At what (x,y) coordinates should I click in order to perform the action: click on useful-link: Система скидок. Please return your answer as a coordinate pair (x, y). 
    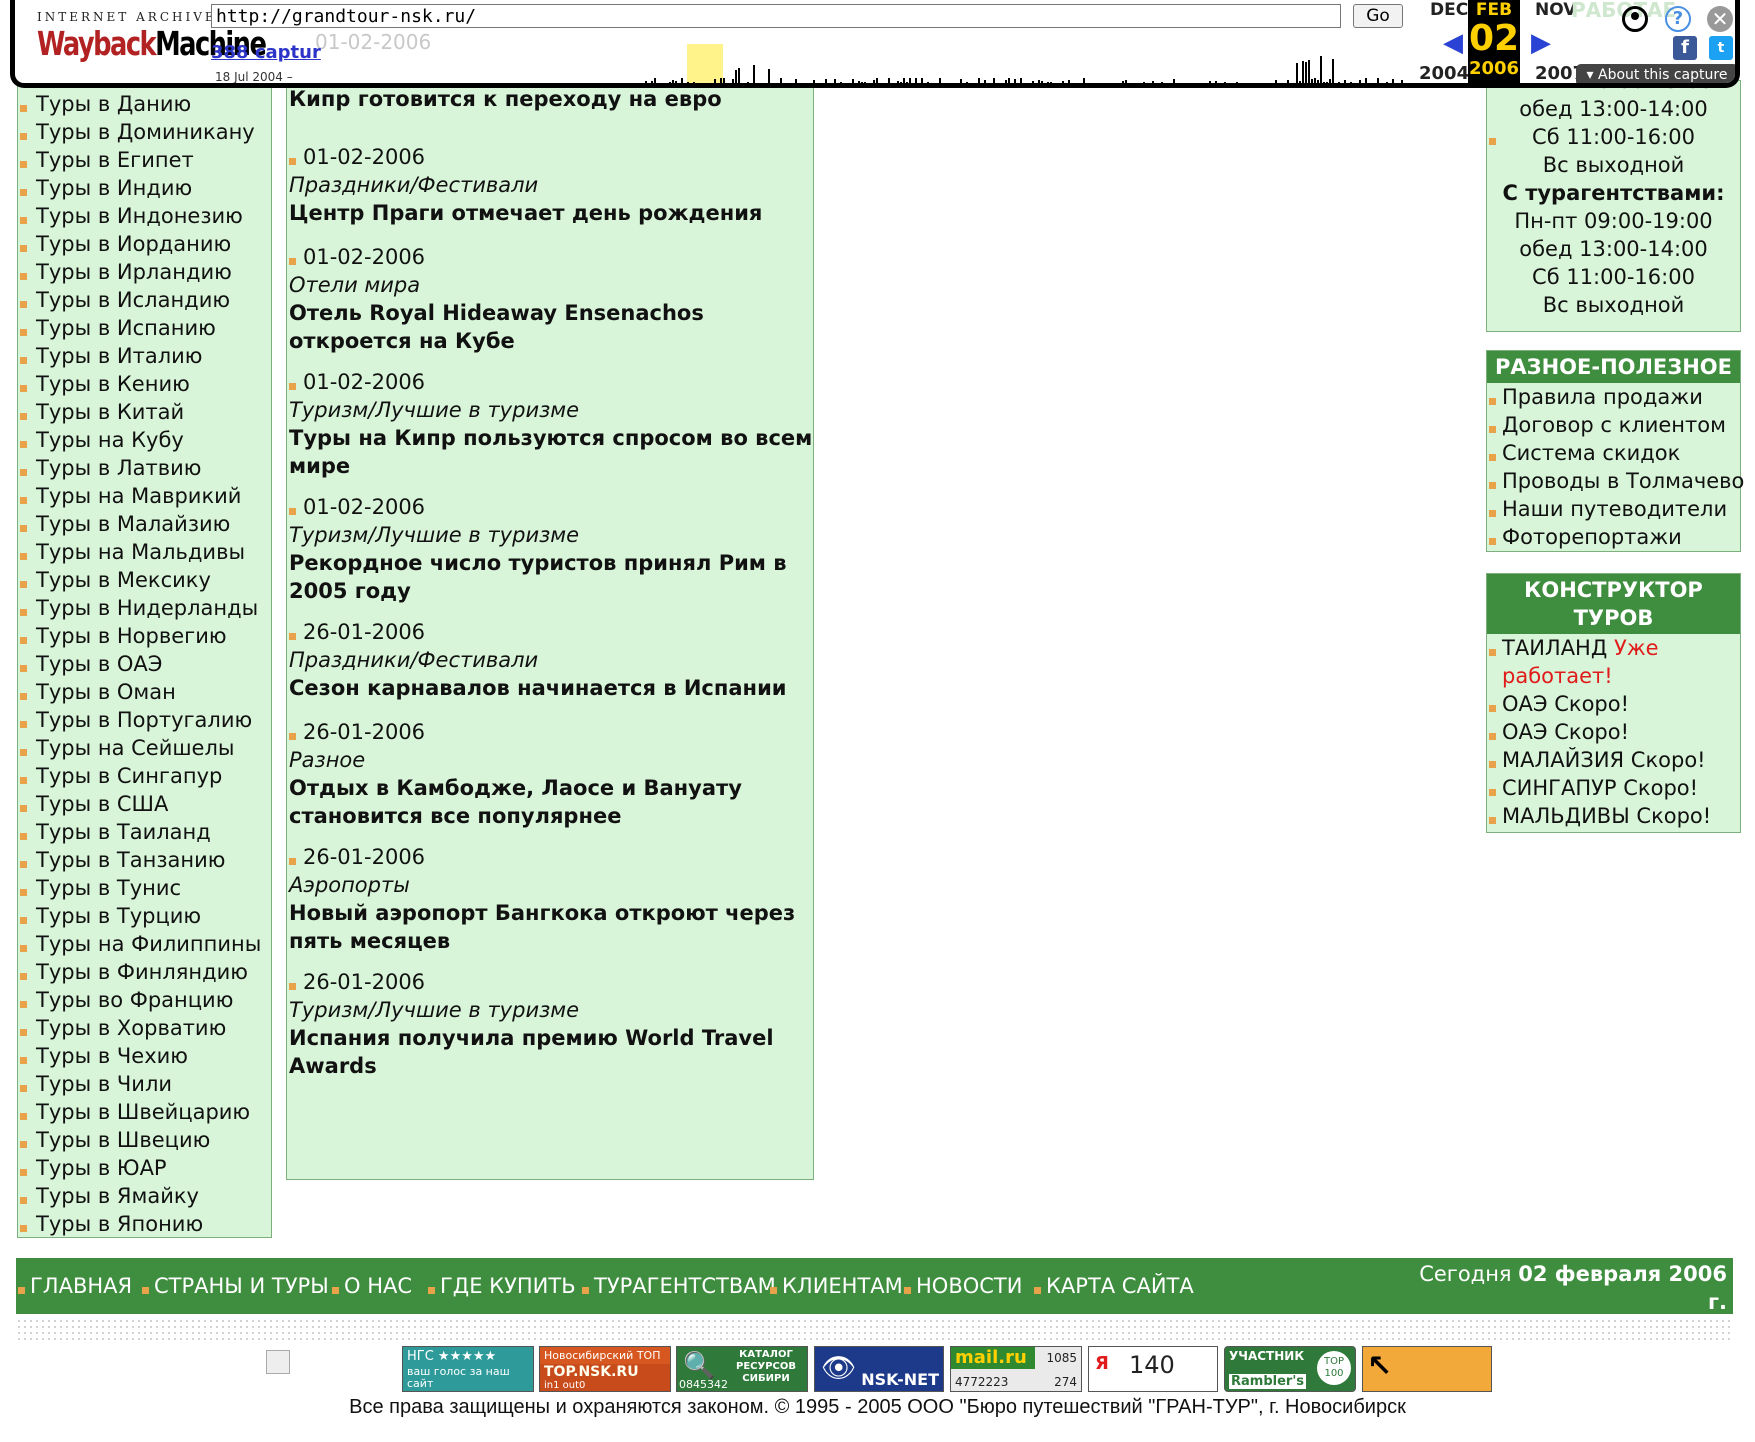
    Looking at the image, I should click on (1613, 453).